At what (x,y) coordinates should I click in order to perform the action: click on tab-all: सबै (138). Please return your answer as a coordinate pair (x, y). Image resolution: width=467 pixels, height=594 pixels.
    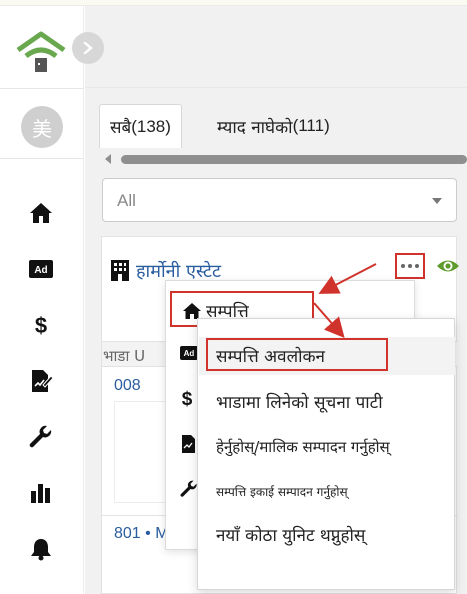
    Looking at the image, I should click on (140, 126).